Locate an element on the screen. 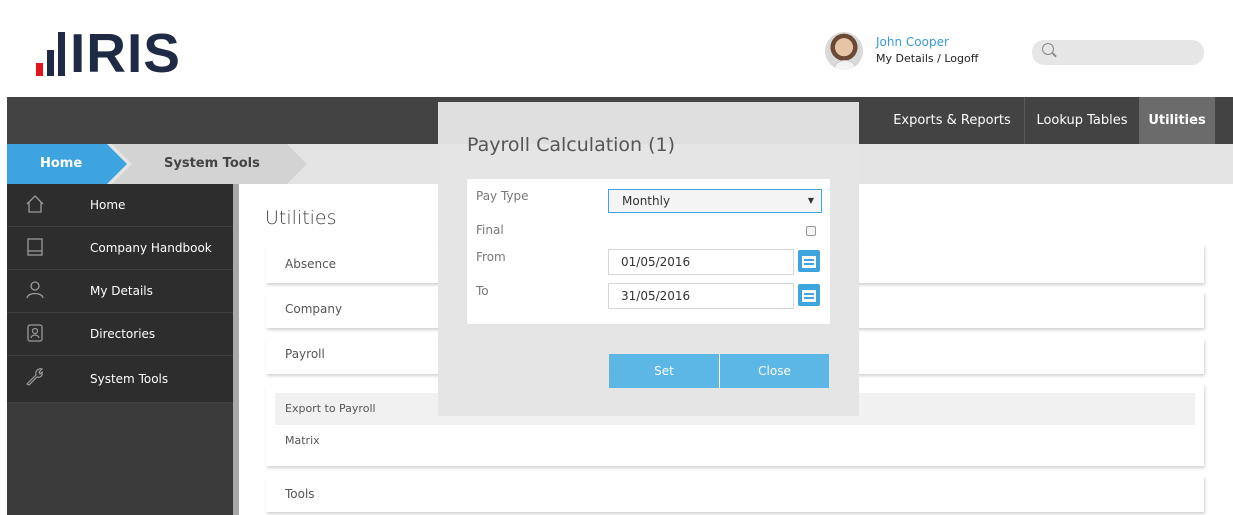  user-links: My Details / Logoff is located at coordinates (927, 58).